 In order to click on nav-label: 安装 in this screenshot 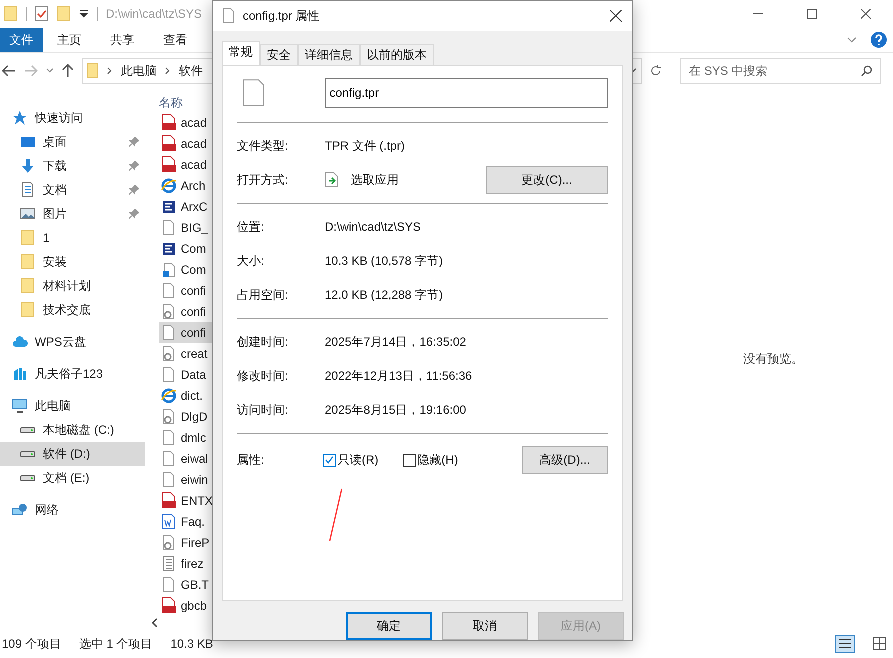, I will do `click(55, 262)`.